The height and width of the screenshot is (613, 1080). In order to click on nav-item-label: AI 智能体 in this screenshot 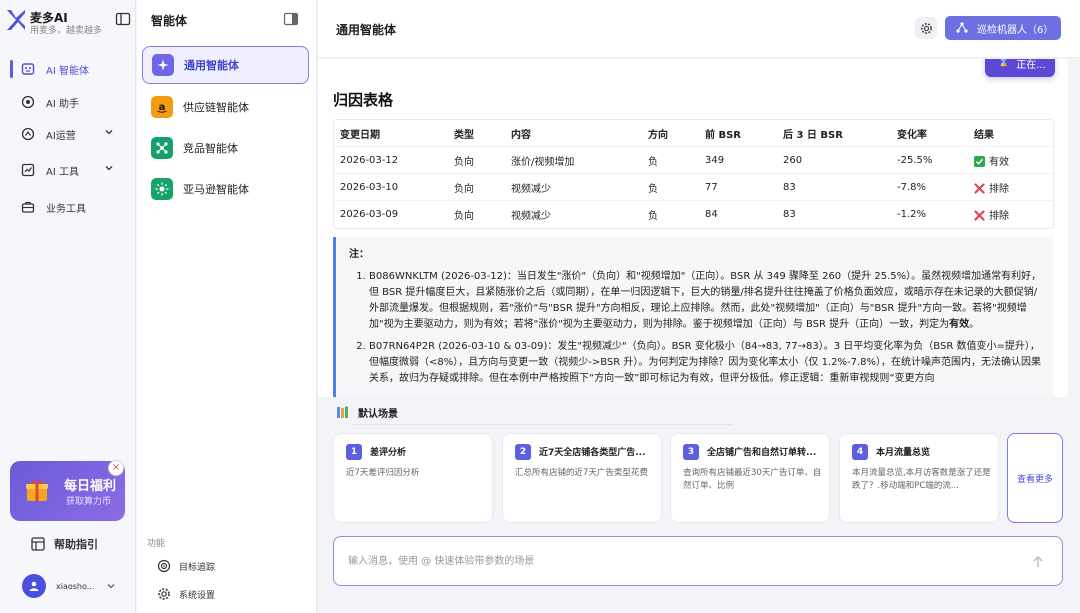, I will do `click(67, 71)`.